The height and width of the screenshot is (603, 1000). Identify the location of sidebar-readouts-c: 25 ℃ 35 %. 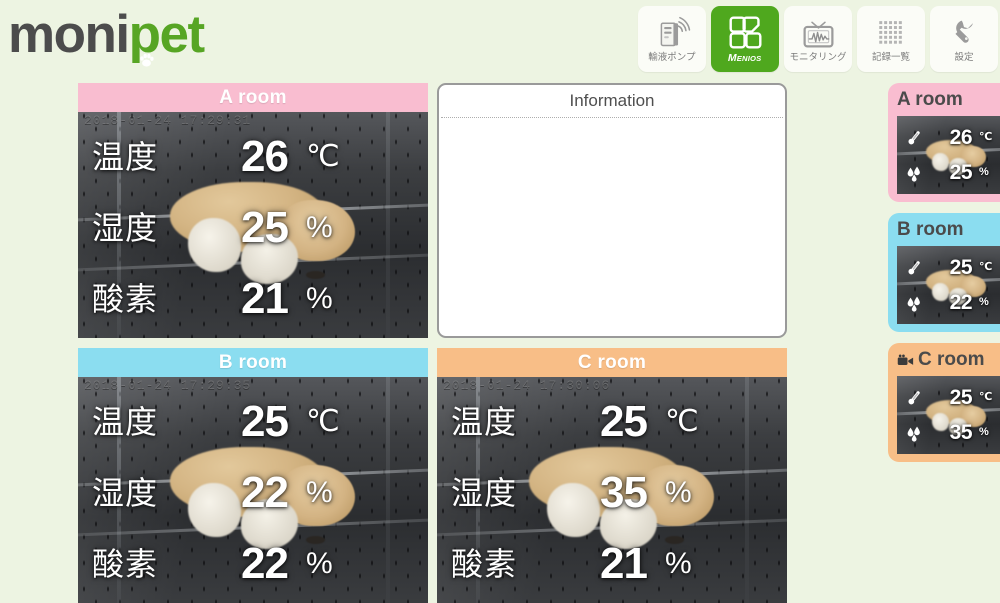
(948, 415).